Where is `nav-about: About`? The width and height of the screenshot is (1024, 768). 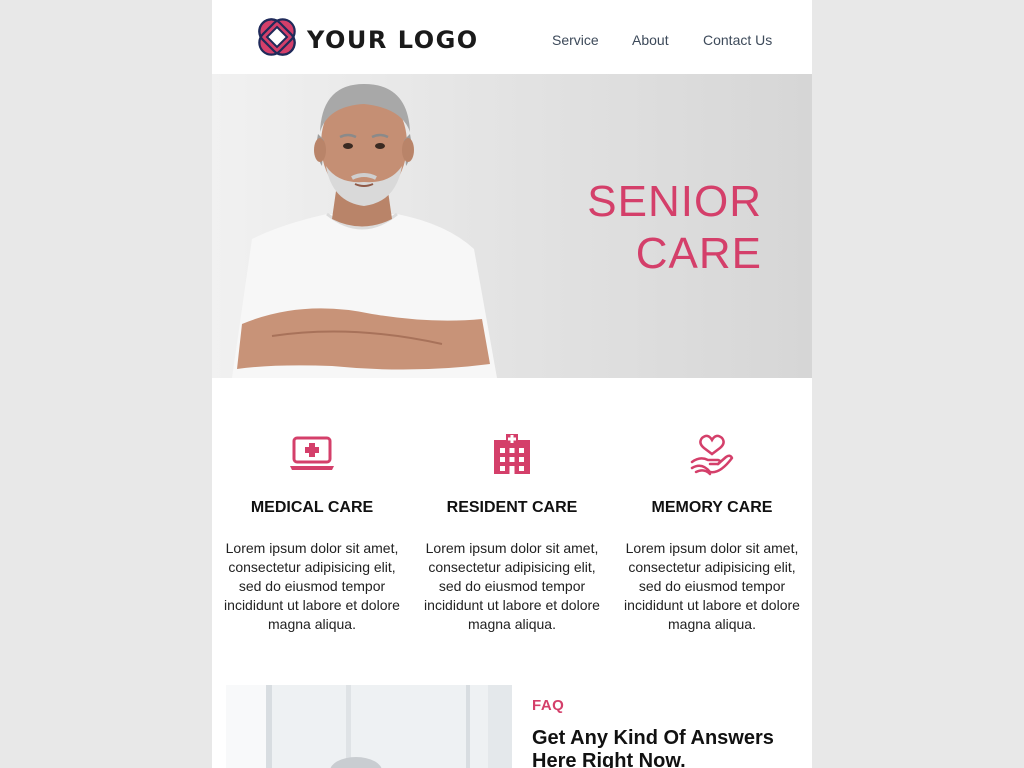
nav-about: About is located at coordinates (650, 40).